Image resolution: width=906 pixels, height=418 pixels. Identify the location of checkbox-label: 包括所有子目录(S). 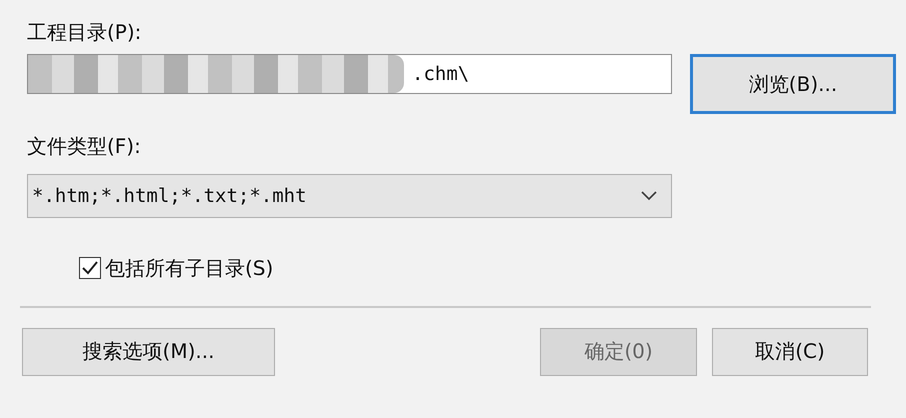
(189, 268).